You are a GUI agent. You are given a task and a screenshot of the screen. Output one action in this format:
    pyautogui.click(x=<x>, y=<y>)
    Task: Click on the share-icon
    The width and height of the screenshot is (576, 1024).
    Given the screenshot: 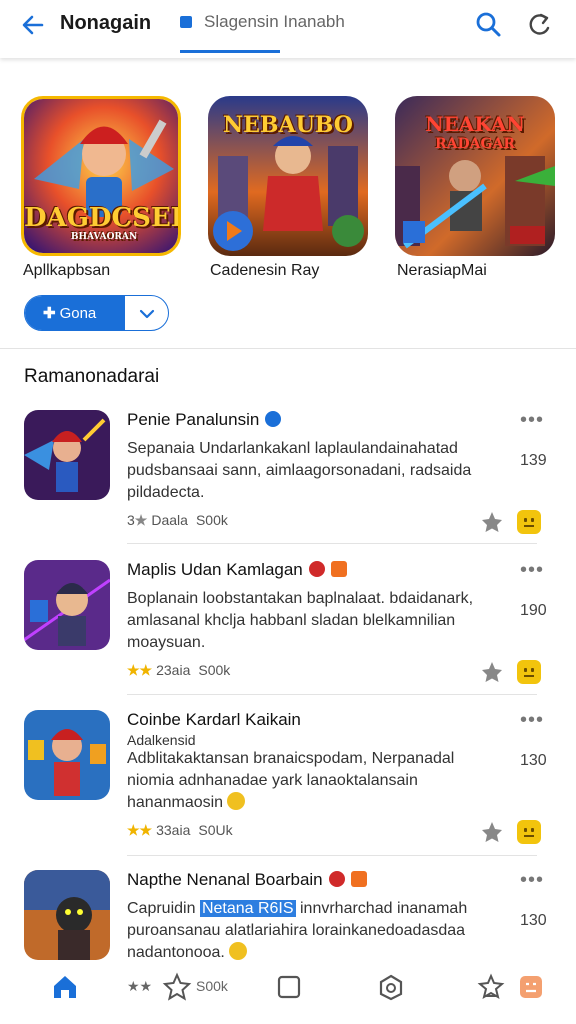 What is the action you would take?
    pyautogui.click(x=540, y=24)
    